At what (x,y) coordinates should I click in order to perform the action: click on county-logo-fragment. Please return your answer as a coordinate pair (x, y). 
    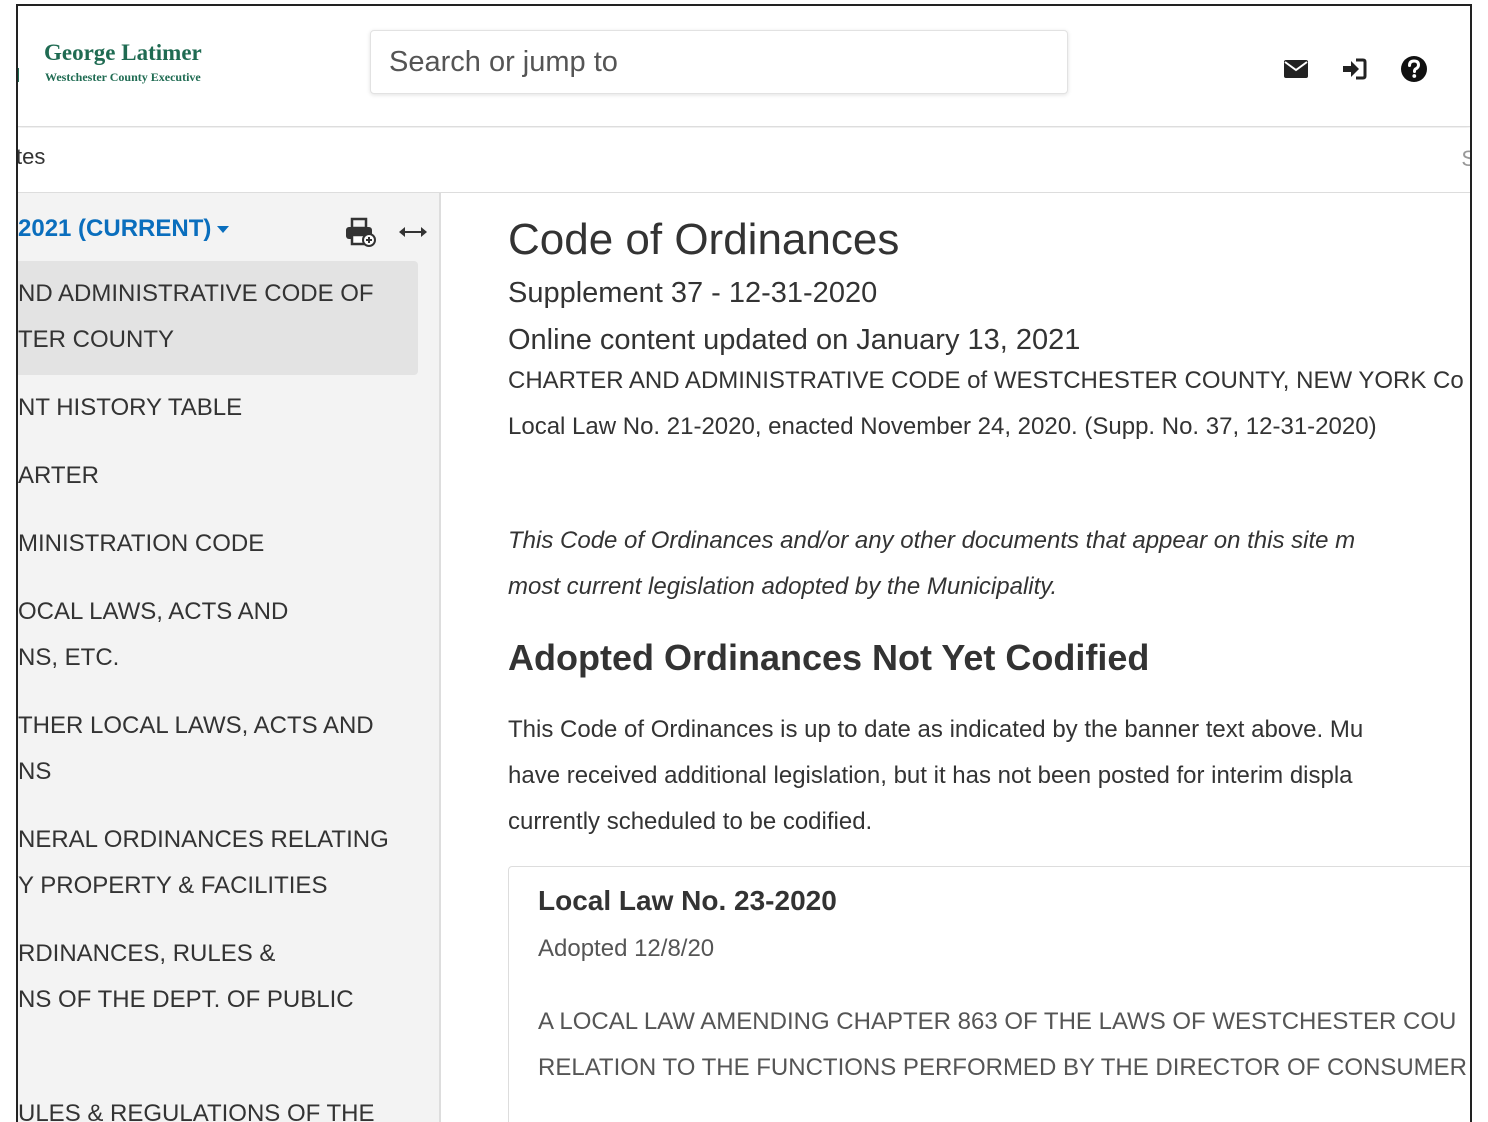
    Looking at the image, I should click on (18, 75).